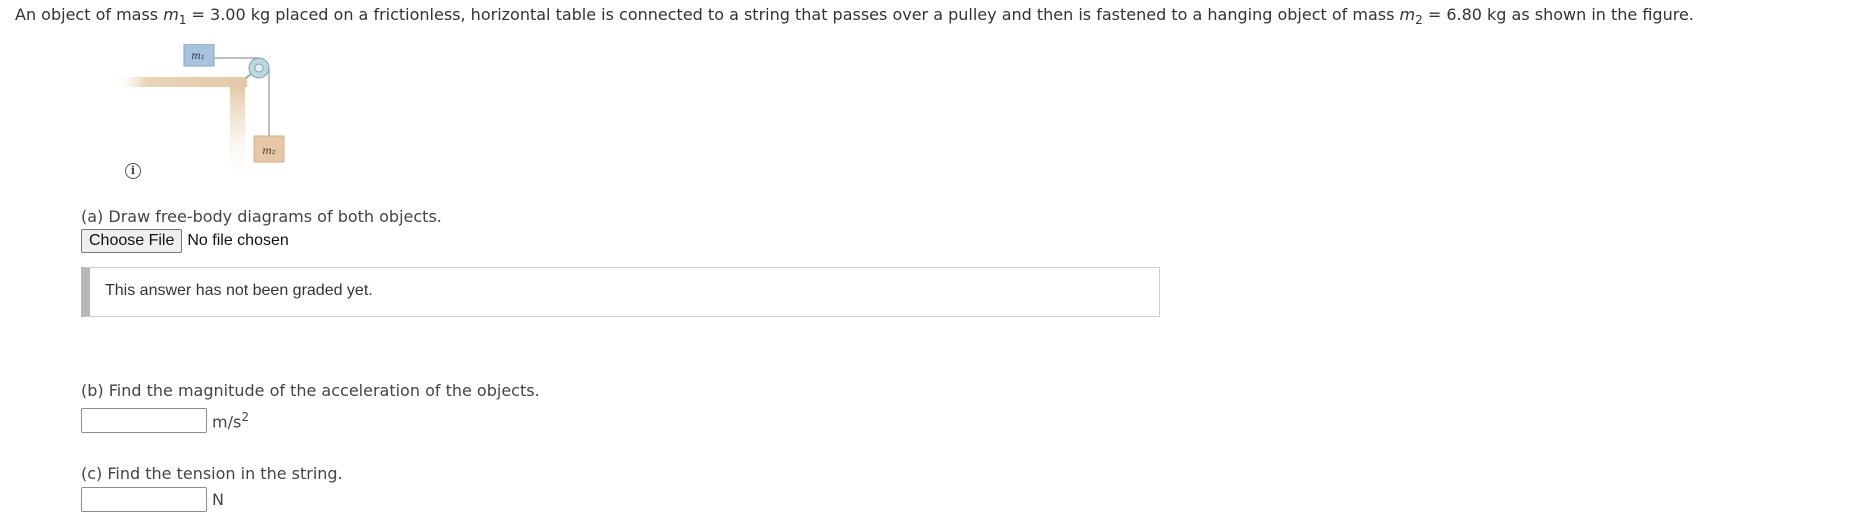  I want to click on grading-status-box: This answer has not been graded yet., so click(620, 292).